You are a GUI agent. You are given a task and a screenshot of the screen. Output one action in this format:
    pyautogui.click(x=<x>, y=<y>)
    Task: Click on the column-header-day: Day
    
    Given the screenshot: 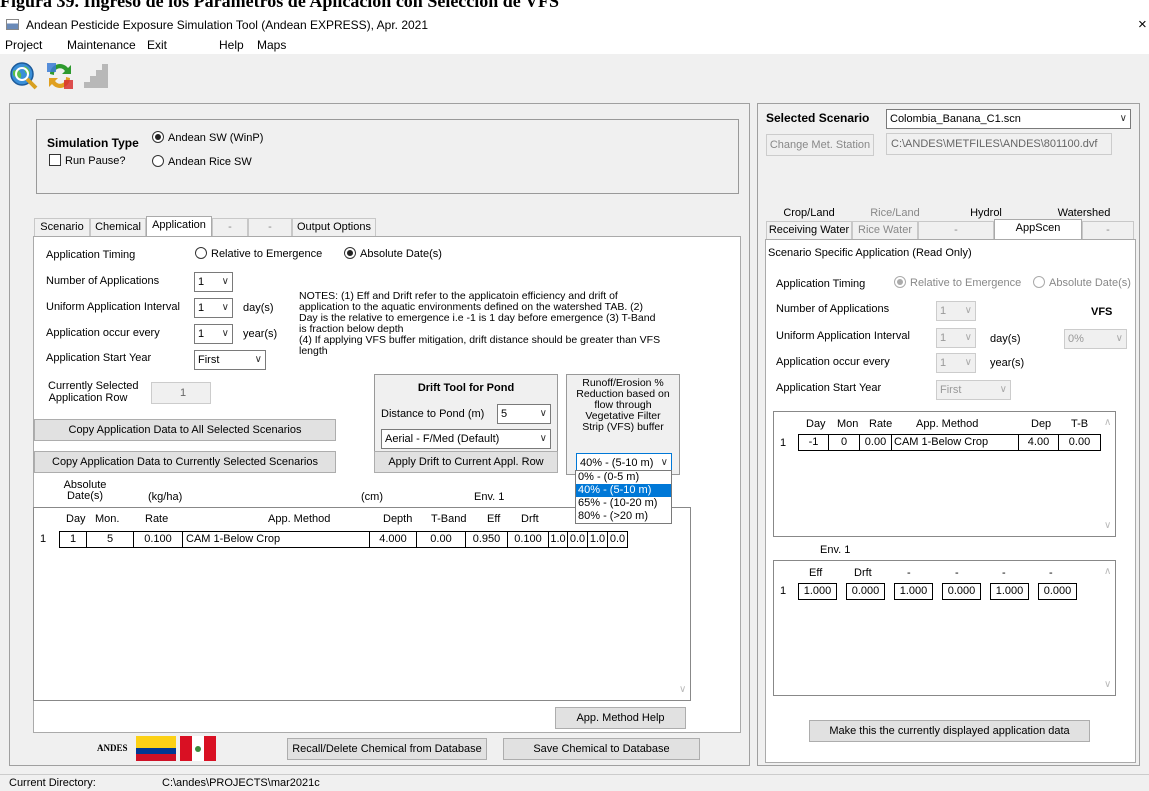 What is the action you would take?
    pyautogui.click(x=816, y=424)
    